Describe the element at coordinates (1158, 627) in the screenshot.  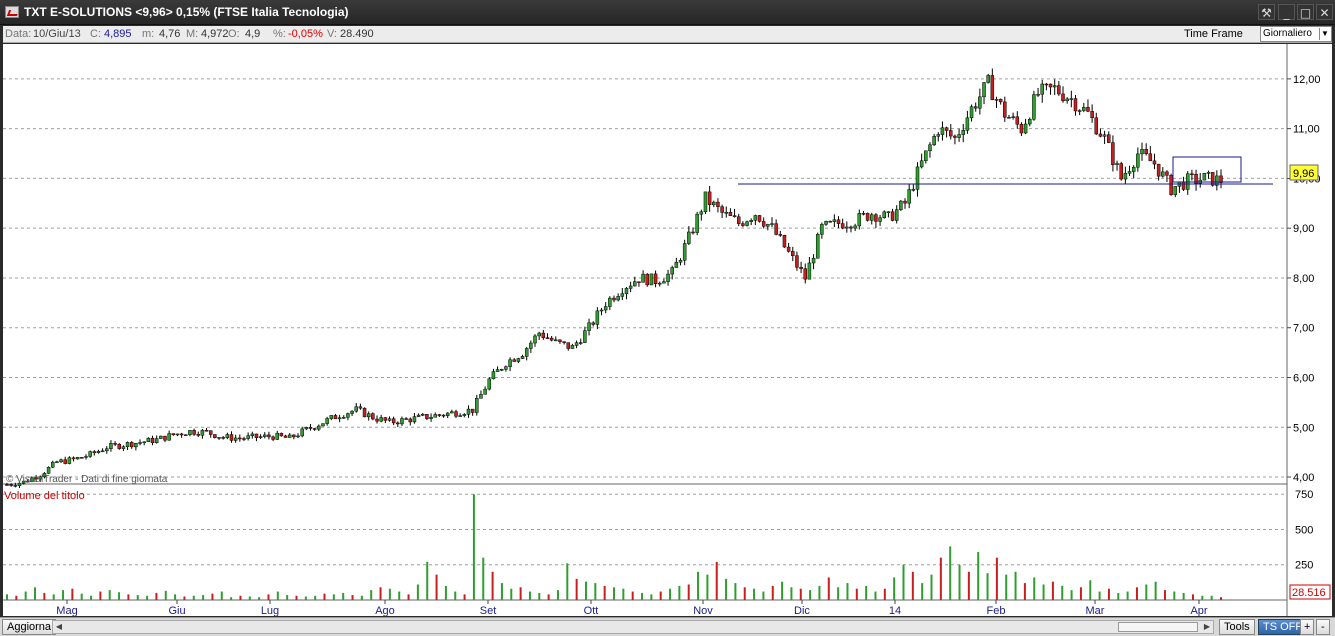
I see `scroll-thumb` at that location.